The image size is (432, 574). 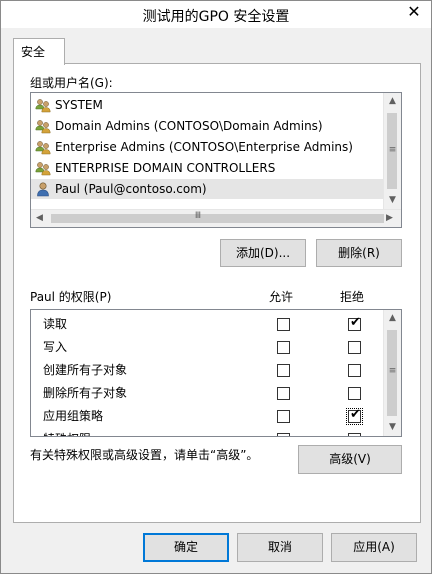 I want to click on group-list-item: Paul (Paul@contoso.com), so click(x=207, y=189).